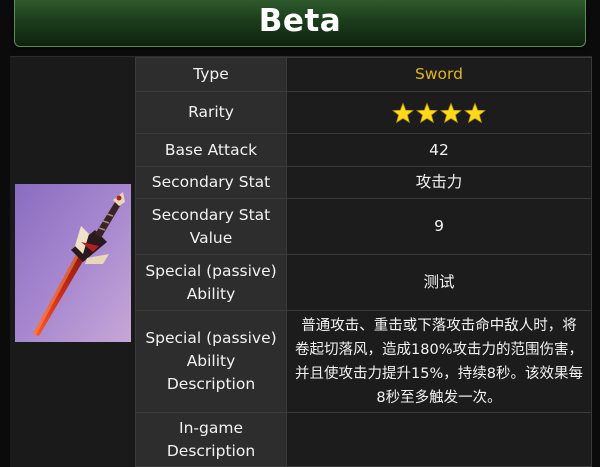  Describe the element at coordinates (211, 182) in the screenshot. I see `secondary-stat-label: Secondary Stat` at that location.